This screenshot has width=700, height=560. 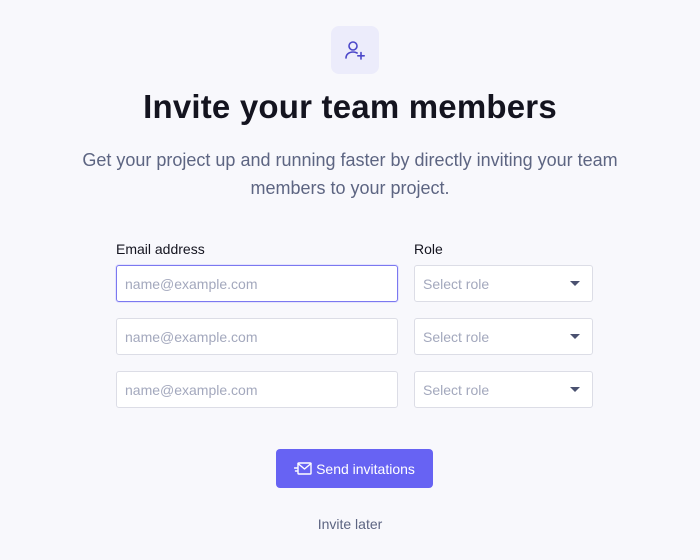 I want to click on role-select-1: Select role, so click(x=503, y=283).